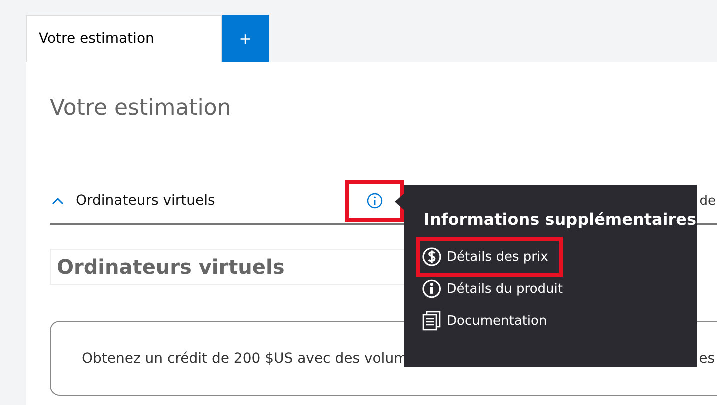  Describe the element at coordinates (489, 321) in the screenshot. I see `popup-link: Documentation` at that location.